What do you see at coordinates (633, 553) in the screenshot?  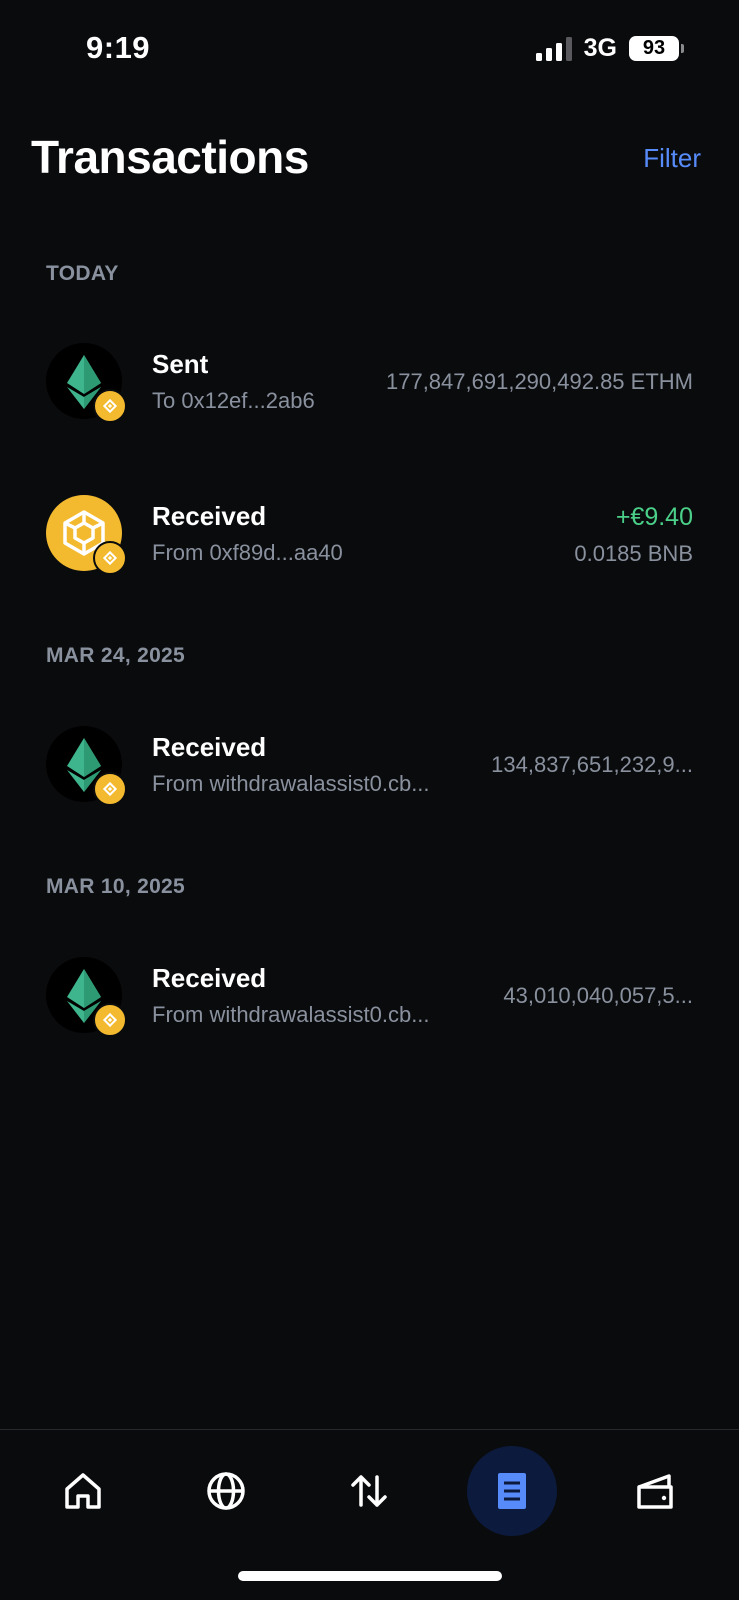 I see `transaction-crypto-amount: 0.0185 BNB` at bounding box center [633, 553].